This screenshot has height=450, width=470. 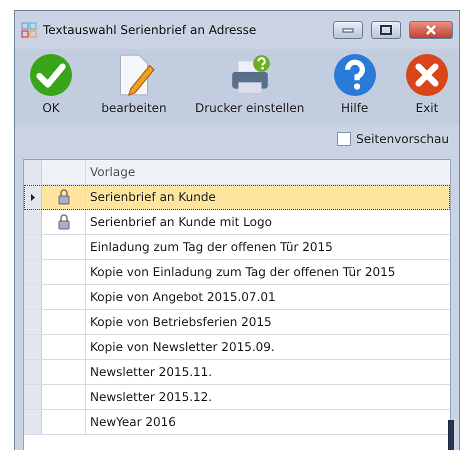 What do you see at coordinates (451, 435) in the screenshot?
I see `scrollbar-thumb` at bounding box center [451, 435].